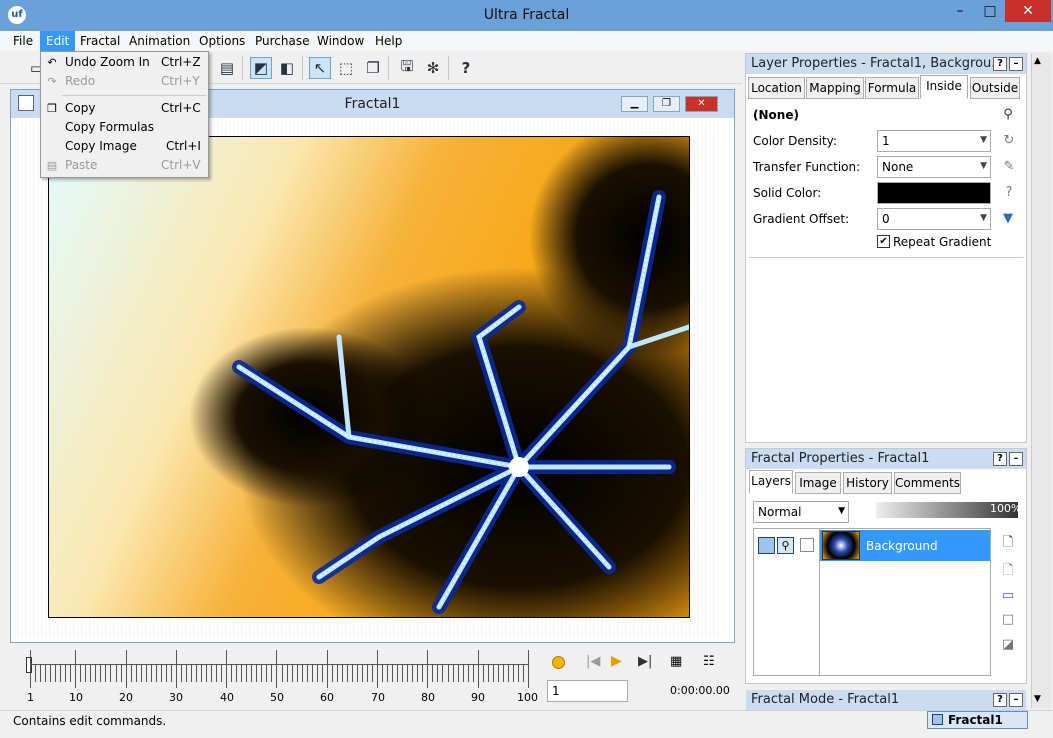  Describe the element at coordinates (785, 545) in the screenshot. I see `layer-zoom-icon: ⚲` at that location.